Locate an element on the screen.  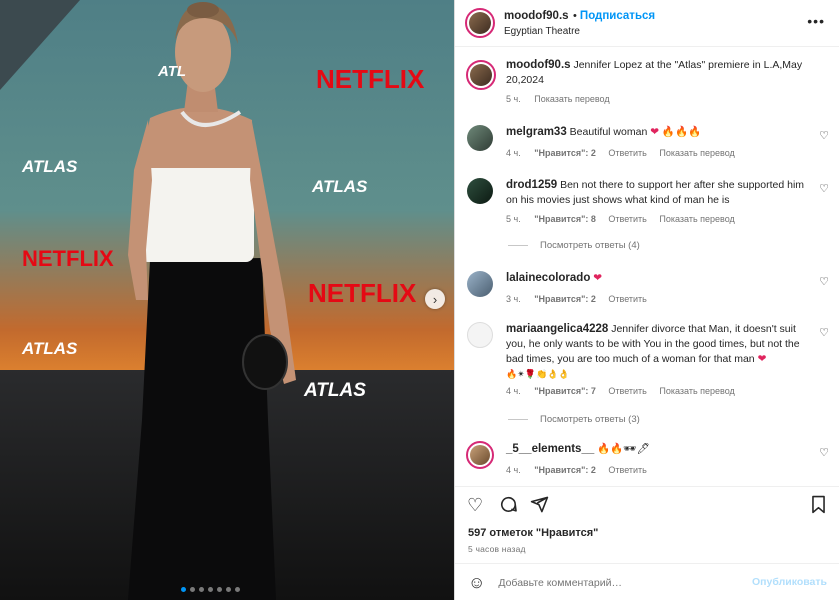
follow-button: Подписаться is located at coordinates (617, 16).